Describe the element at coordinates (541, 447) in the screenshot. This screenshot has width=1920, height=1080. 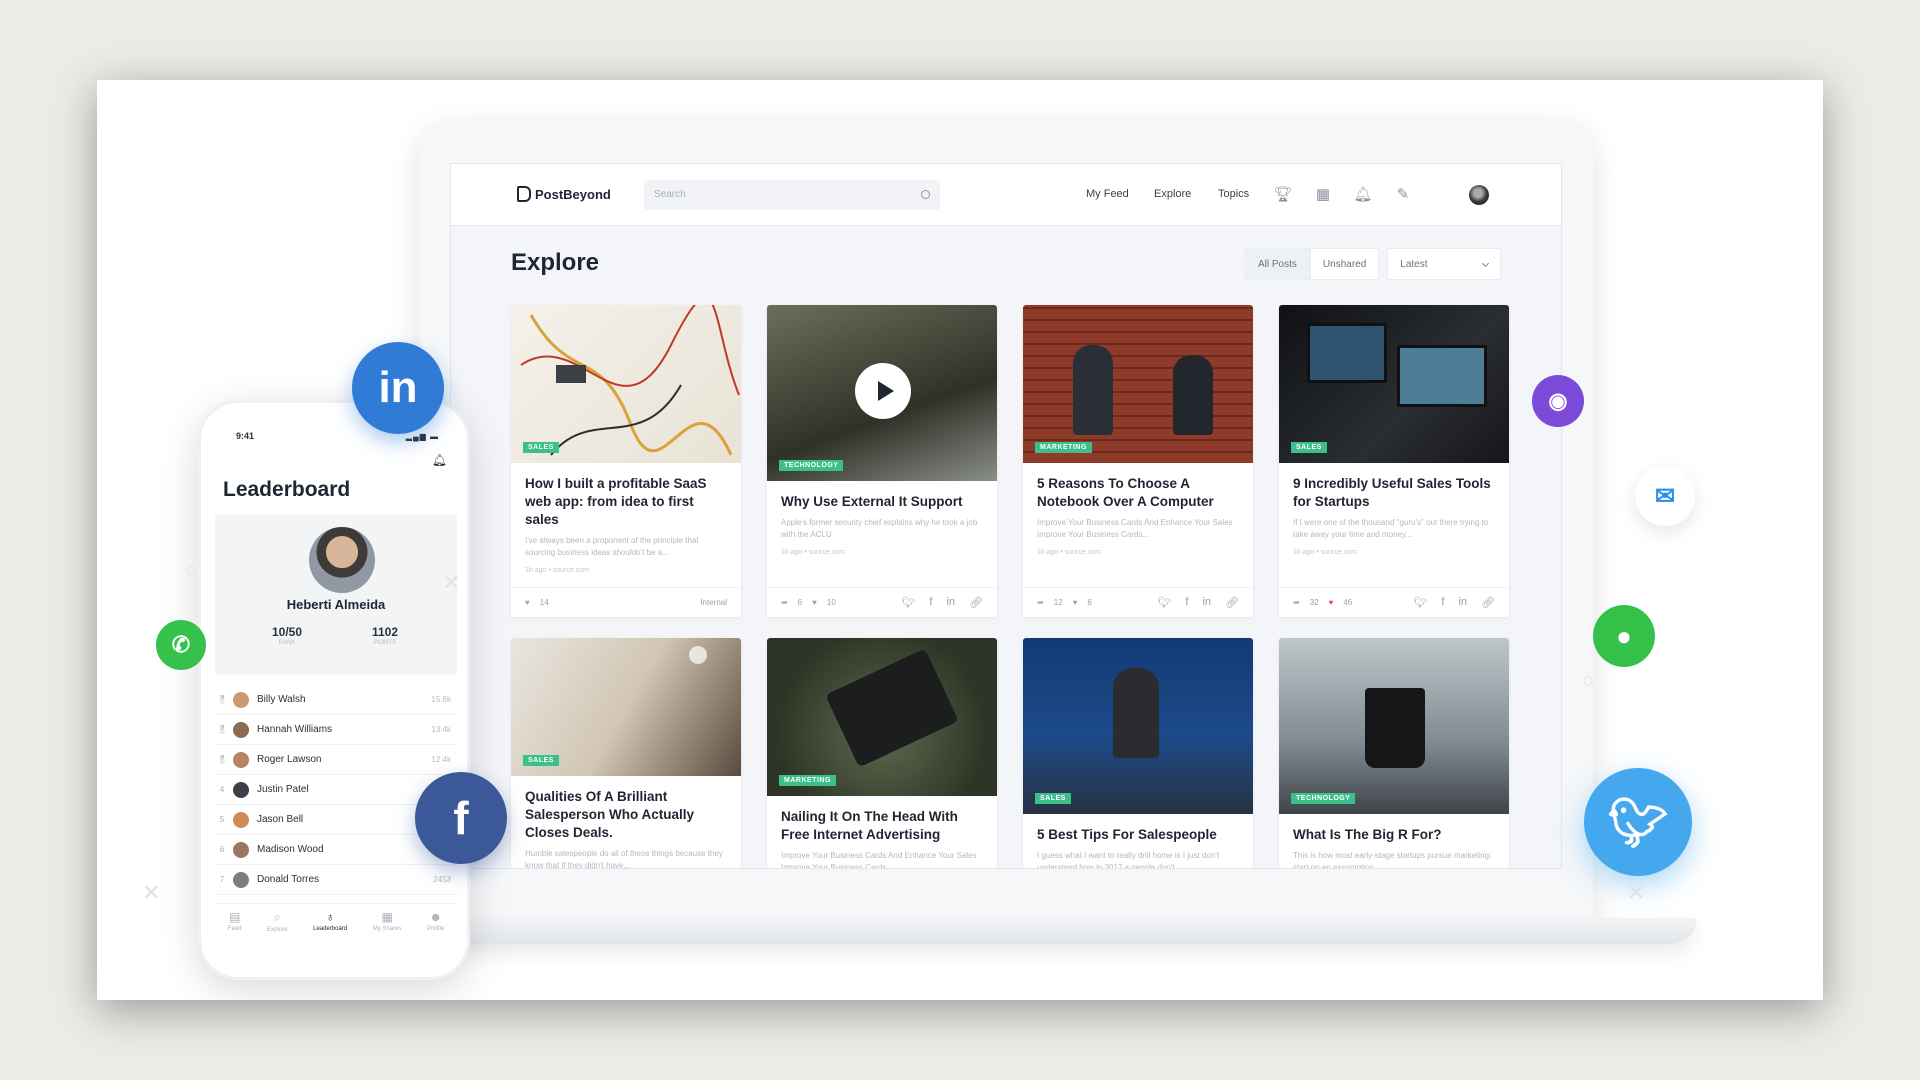
I see `category-tag: SALES` at that location.